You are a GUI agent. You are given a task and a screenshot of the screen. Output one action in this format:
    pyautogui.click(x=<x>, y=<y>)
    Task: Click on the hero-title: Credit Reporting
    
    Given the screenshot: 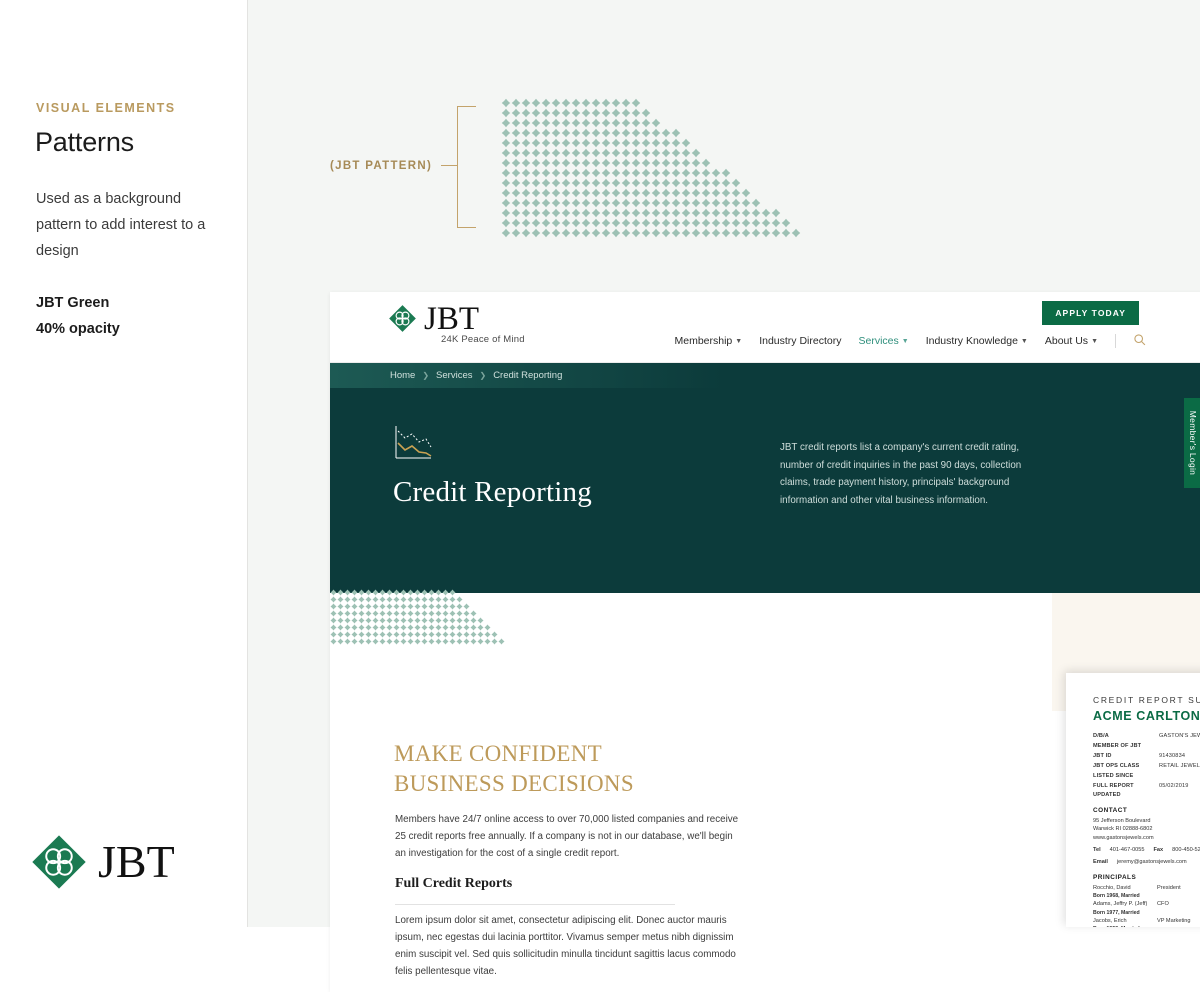 What is the action you would take?
    pyautogui.click(x=492, y=492)
    